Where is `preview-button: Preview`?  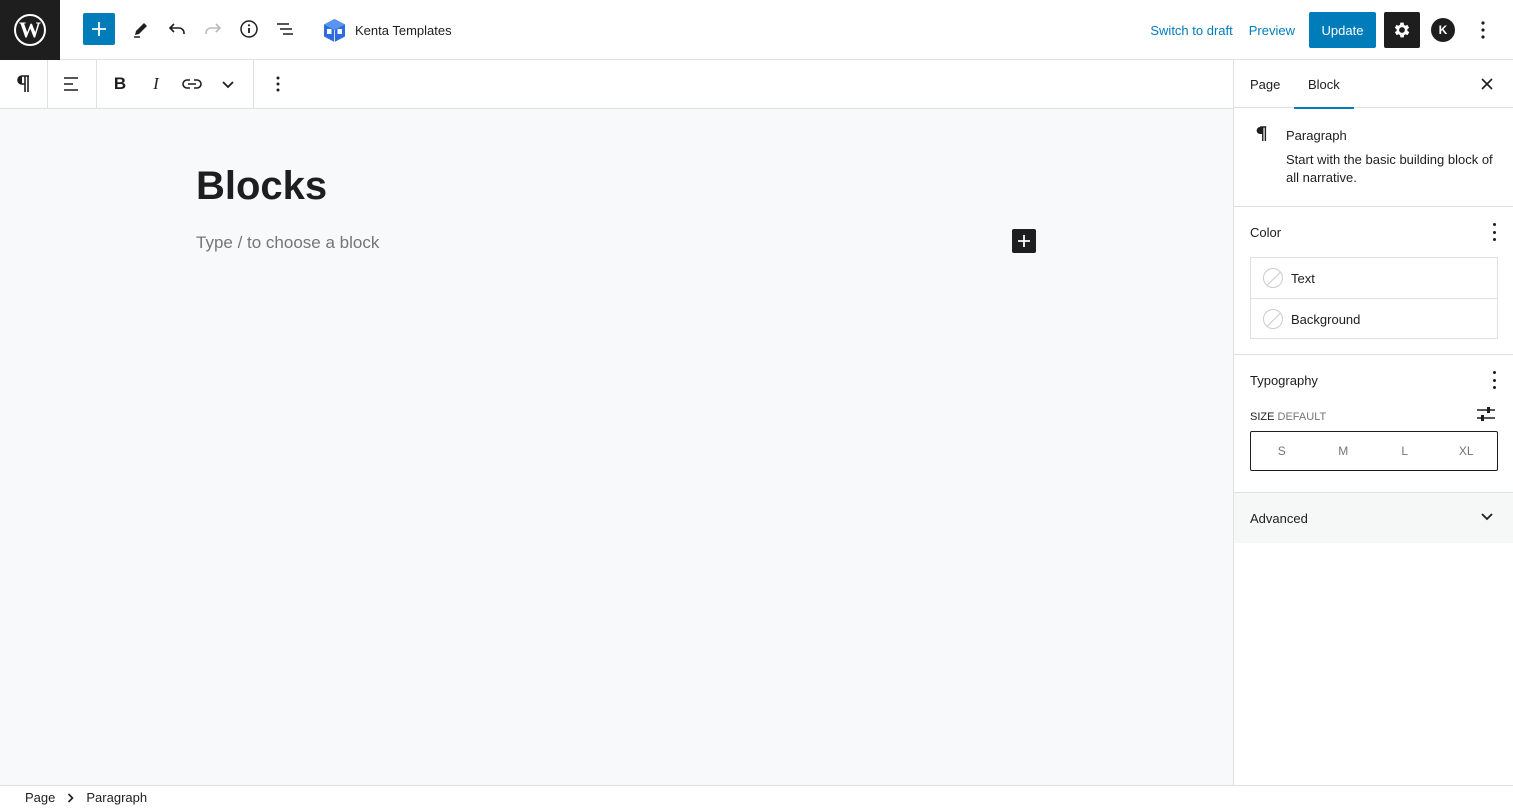
preview-button: Preview is located at coordinates (1272, 30).